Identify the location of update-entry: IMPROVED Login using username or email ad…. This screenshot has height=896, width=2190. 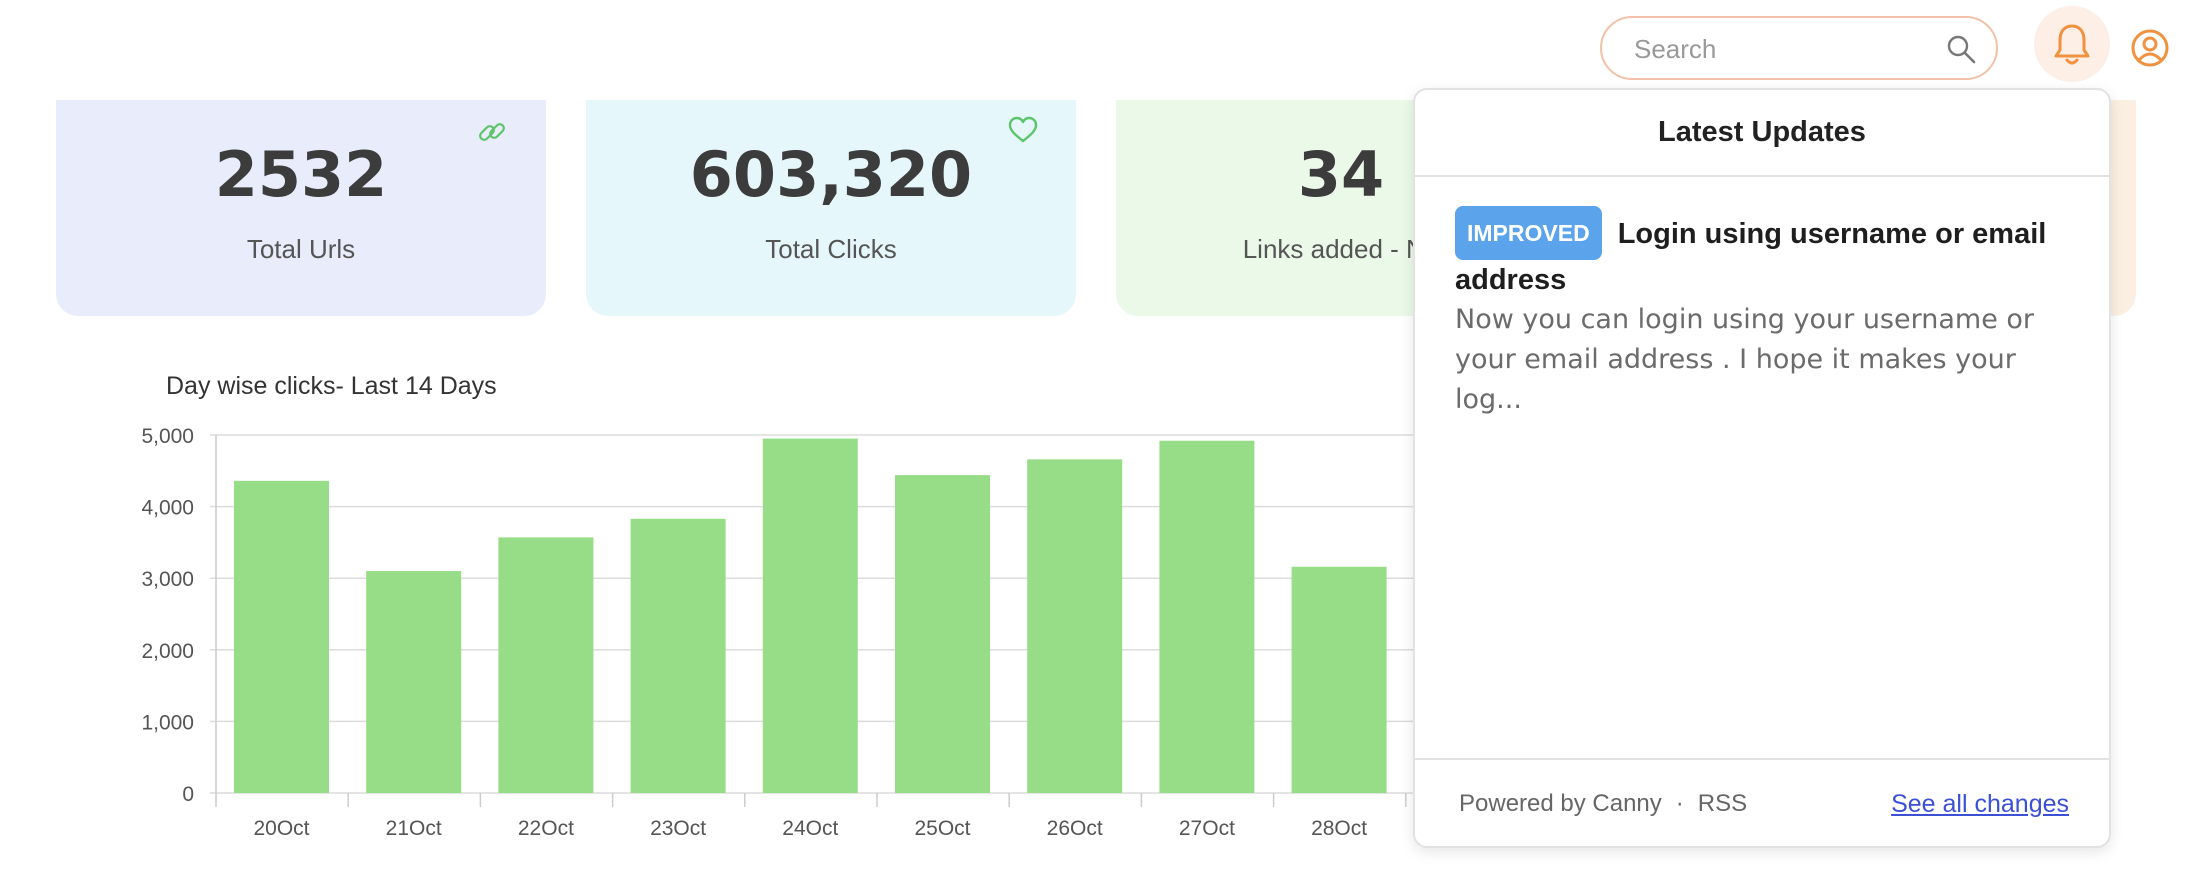
(1765, 313).